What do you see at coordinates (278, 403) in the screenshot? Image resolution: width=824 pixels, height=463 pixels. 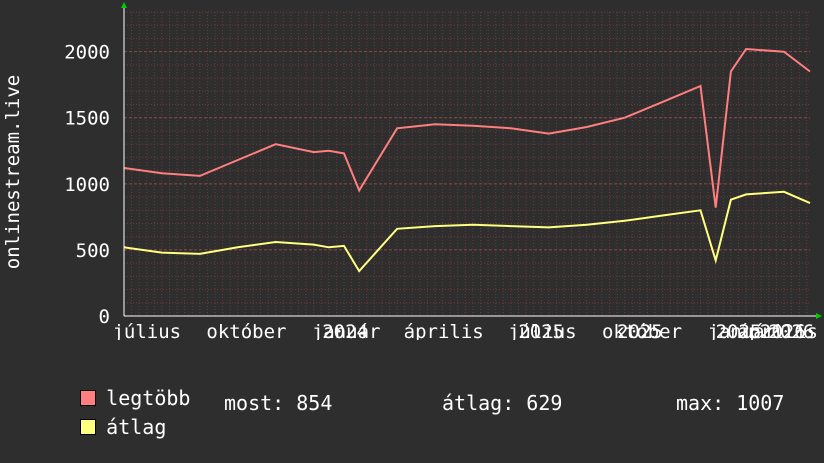 I see `stat-current: most: 854` at bounding box center [278, 403].